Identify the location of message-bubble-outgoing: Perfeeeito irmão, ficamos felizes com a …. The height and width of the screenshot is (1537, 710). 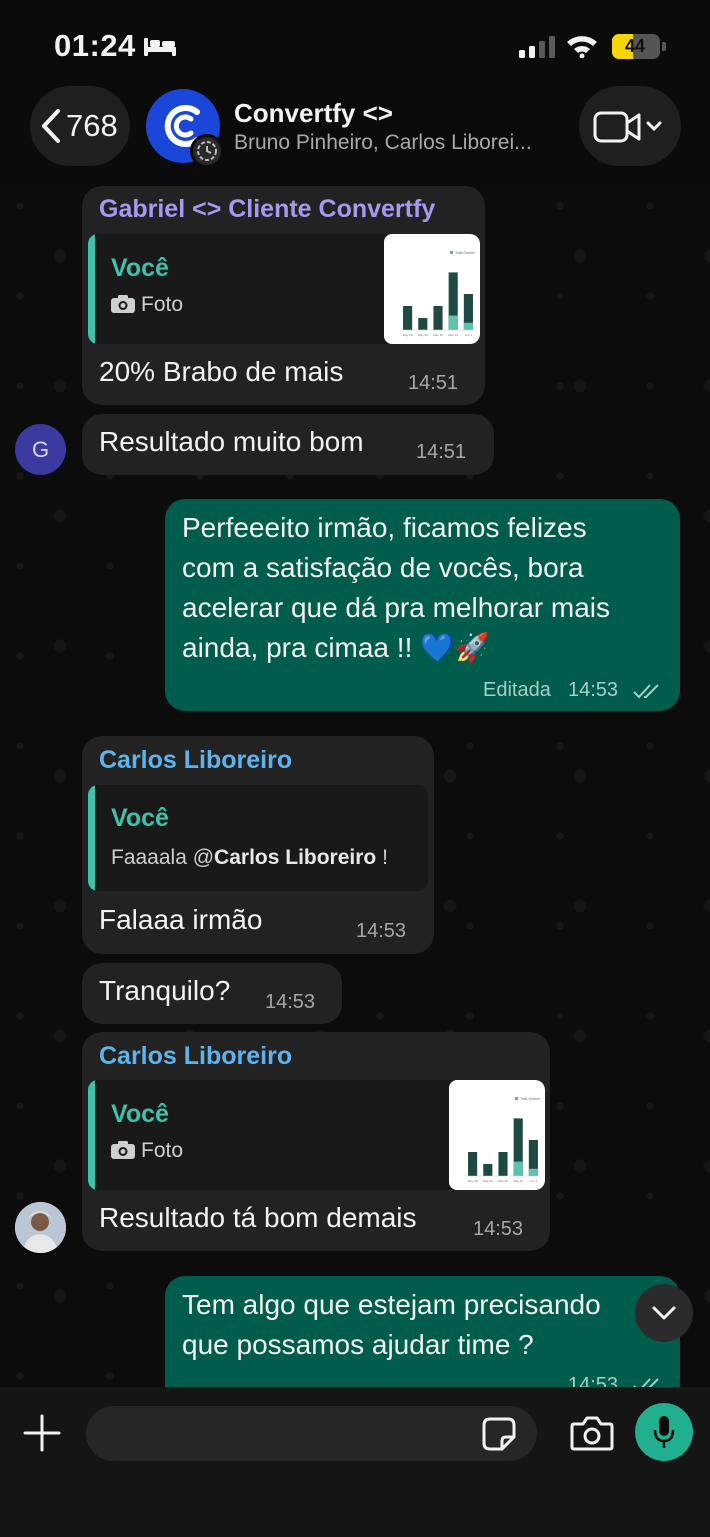
(422, 605).